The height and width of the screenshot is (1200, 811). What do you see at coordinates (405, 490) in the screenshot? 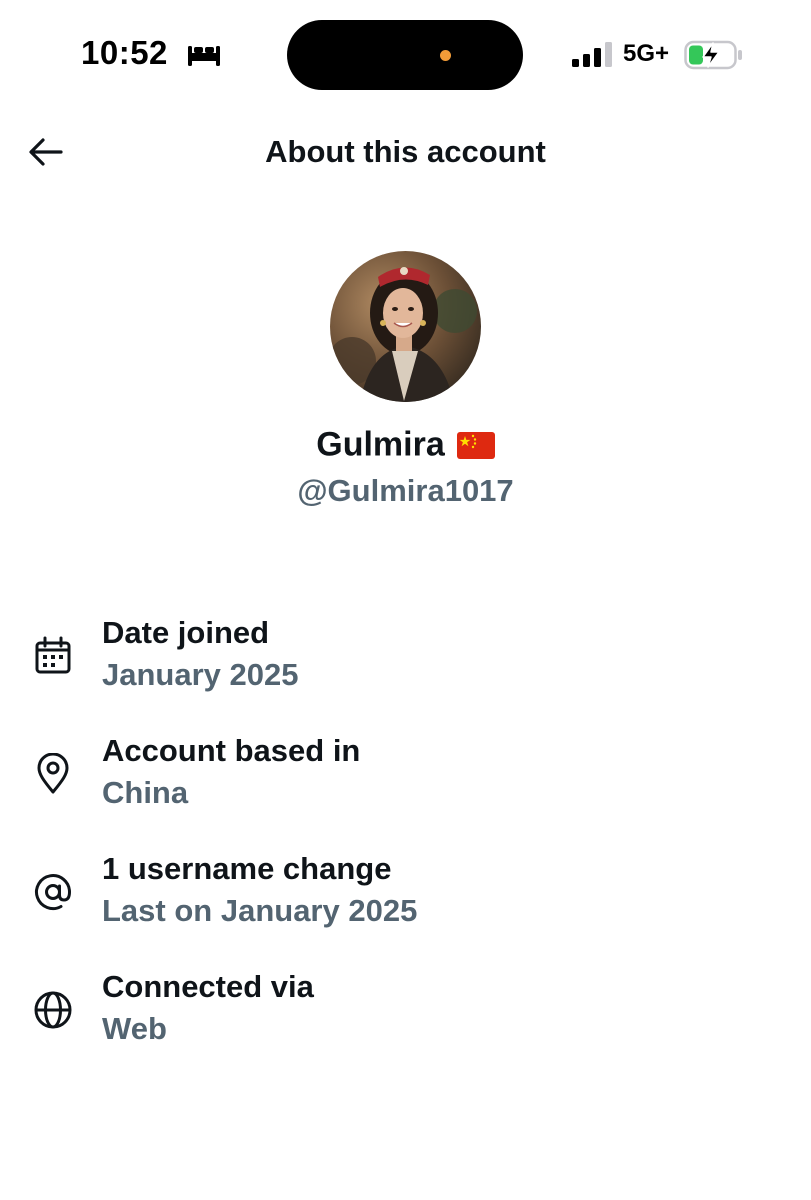
I see `username: @Gulmira1017` at bounding box center [405, 490].